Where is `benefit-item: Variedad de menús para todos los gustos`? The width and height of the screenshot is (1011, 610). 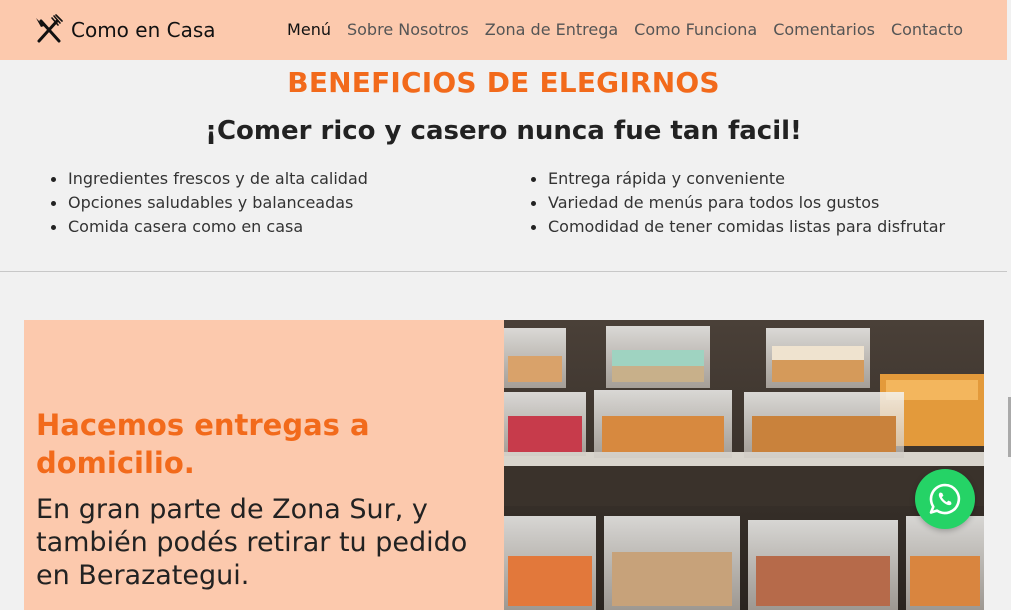
benefit-item: Variedad de menús para todos los gustos is located at coordinates (736, 204).